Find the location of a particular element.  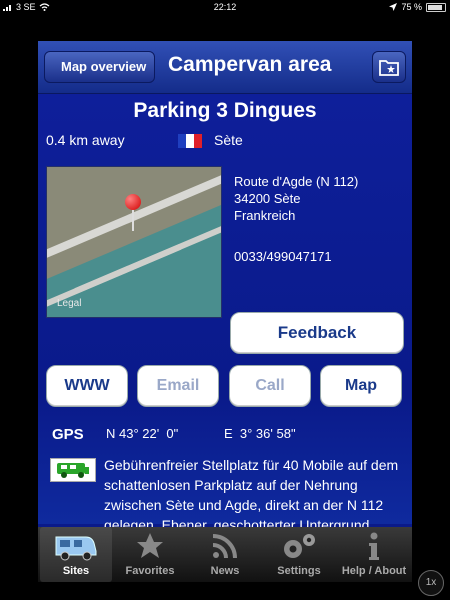

tab-label: Help / About is located at coordinates (374, 571).